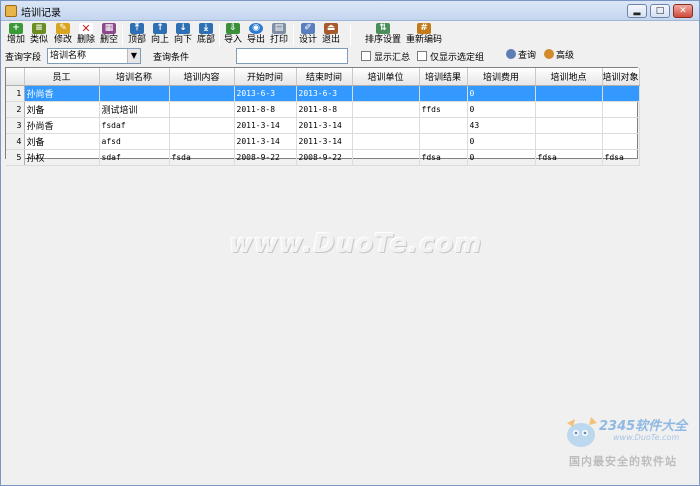 This screenshot has height=486, width=700. I want to click on column-header: 培训费用, so click(501, 77).